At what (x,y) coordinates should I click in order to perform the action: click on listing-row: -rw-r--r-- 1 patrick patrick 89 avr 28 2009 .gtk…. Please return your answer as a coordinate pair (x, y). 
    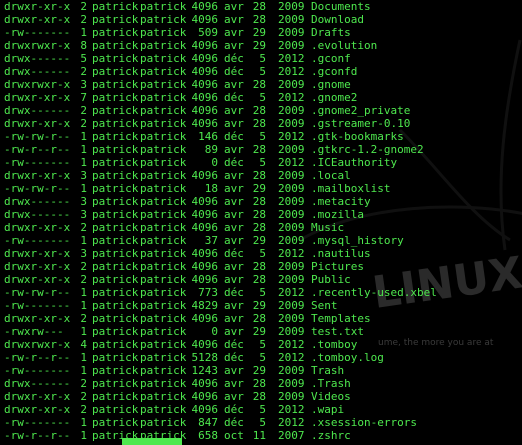
    Looking at the image, I should click on (263, 149).